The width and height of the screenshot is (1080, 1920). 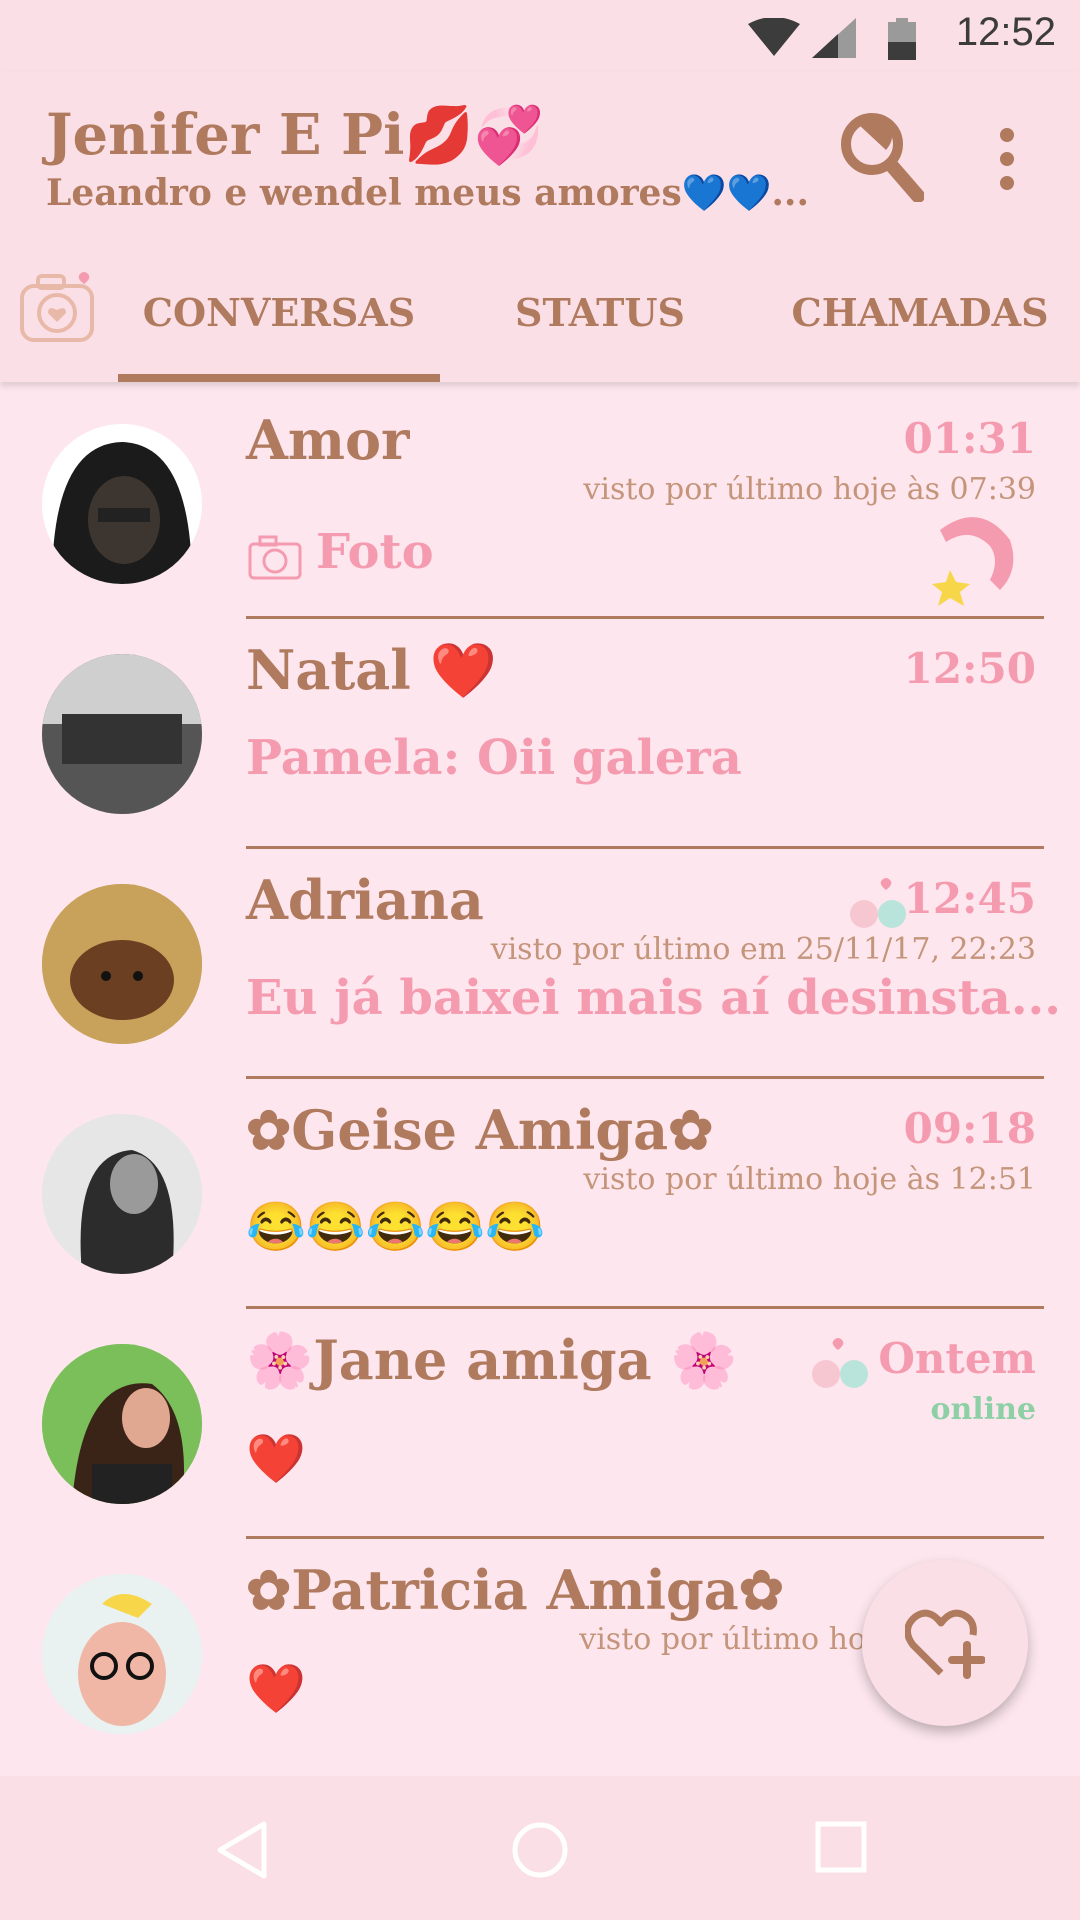 I want to click on last-message: 😂😂😂😂😂, so click(x=395, y=1227).